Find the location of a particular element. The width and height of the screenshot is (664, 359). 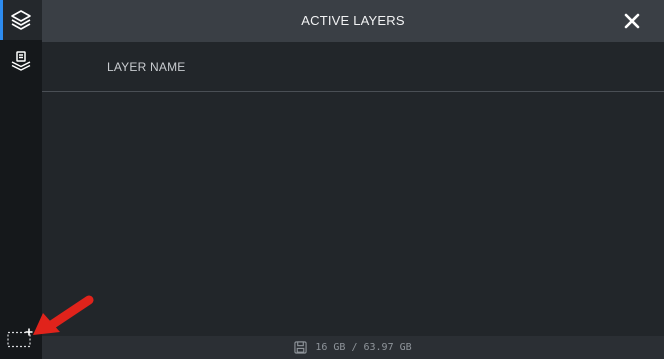

storage-usage: 16 GB / 63.97 GB is located at coordinates (363, 347).